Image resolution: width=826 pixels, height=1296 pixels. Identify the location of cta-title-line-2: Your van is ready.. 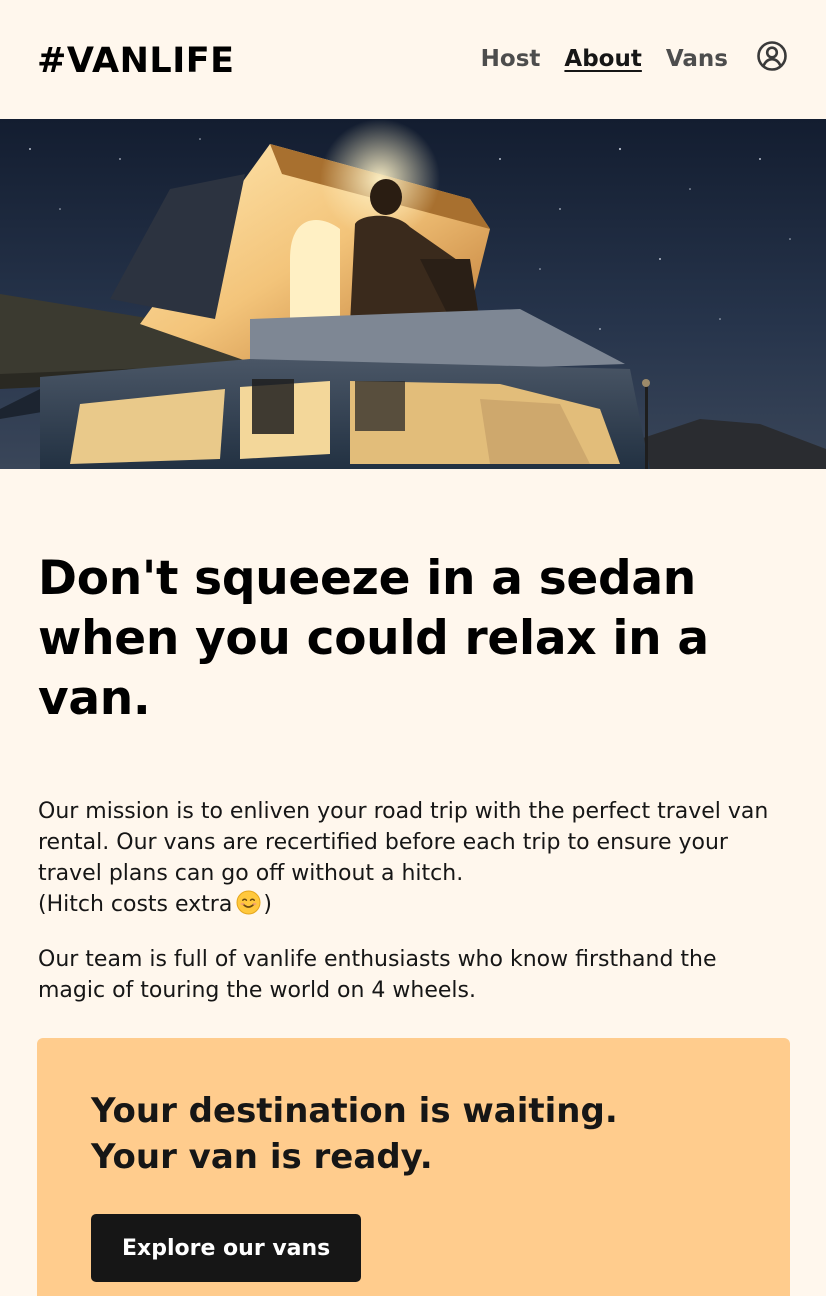
(262, 1157).